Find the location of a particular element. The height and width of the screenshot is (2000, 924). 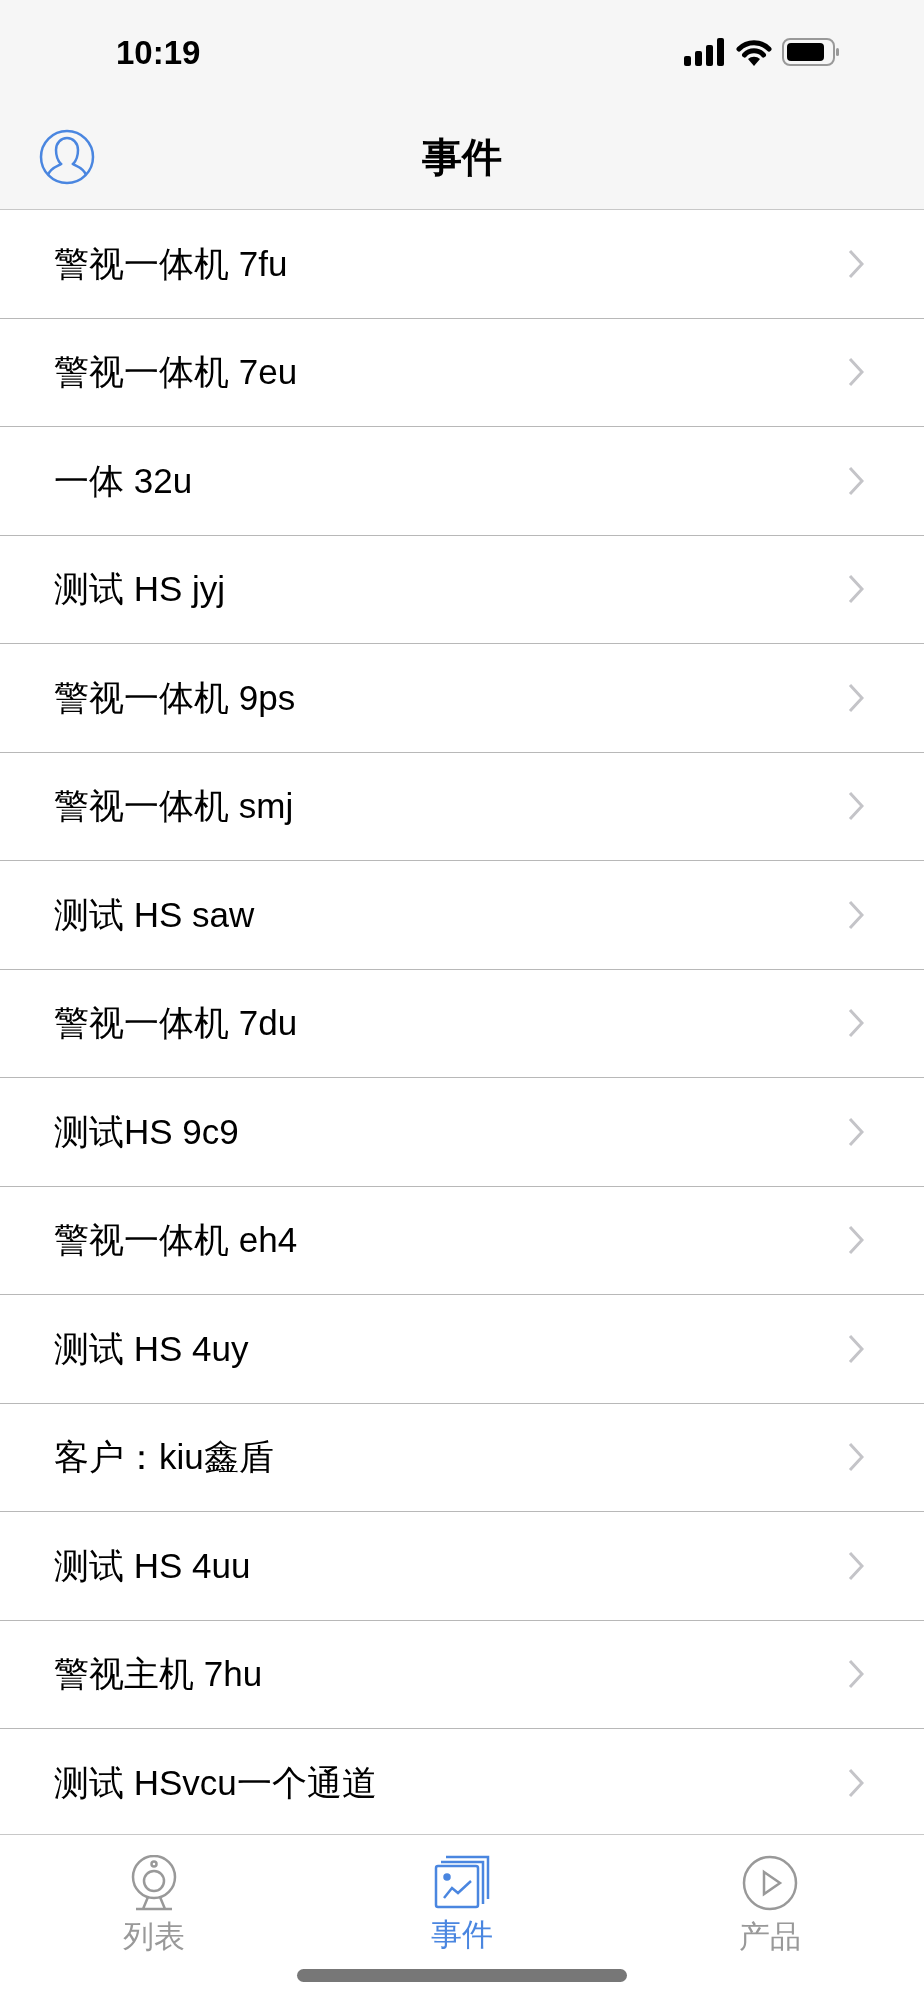

event-row: 测试 HS jyj is located at coordinates (462, 589).